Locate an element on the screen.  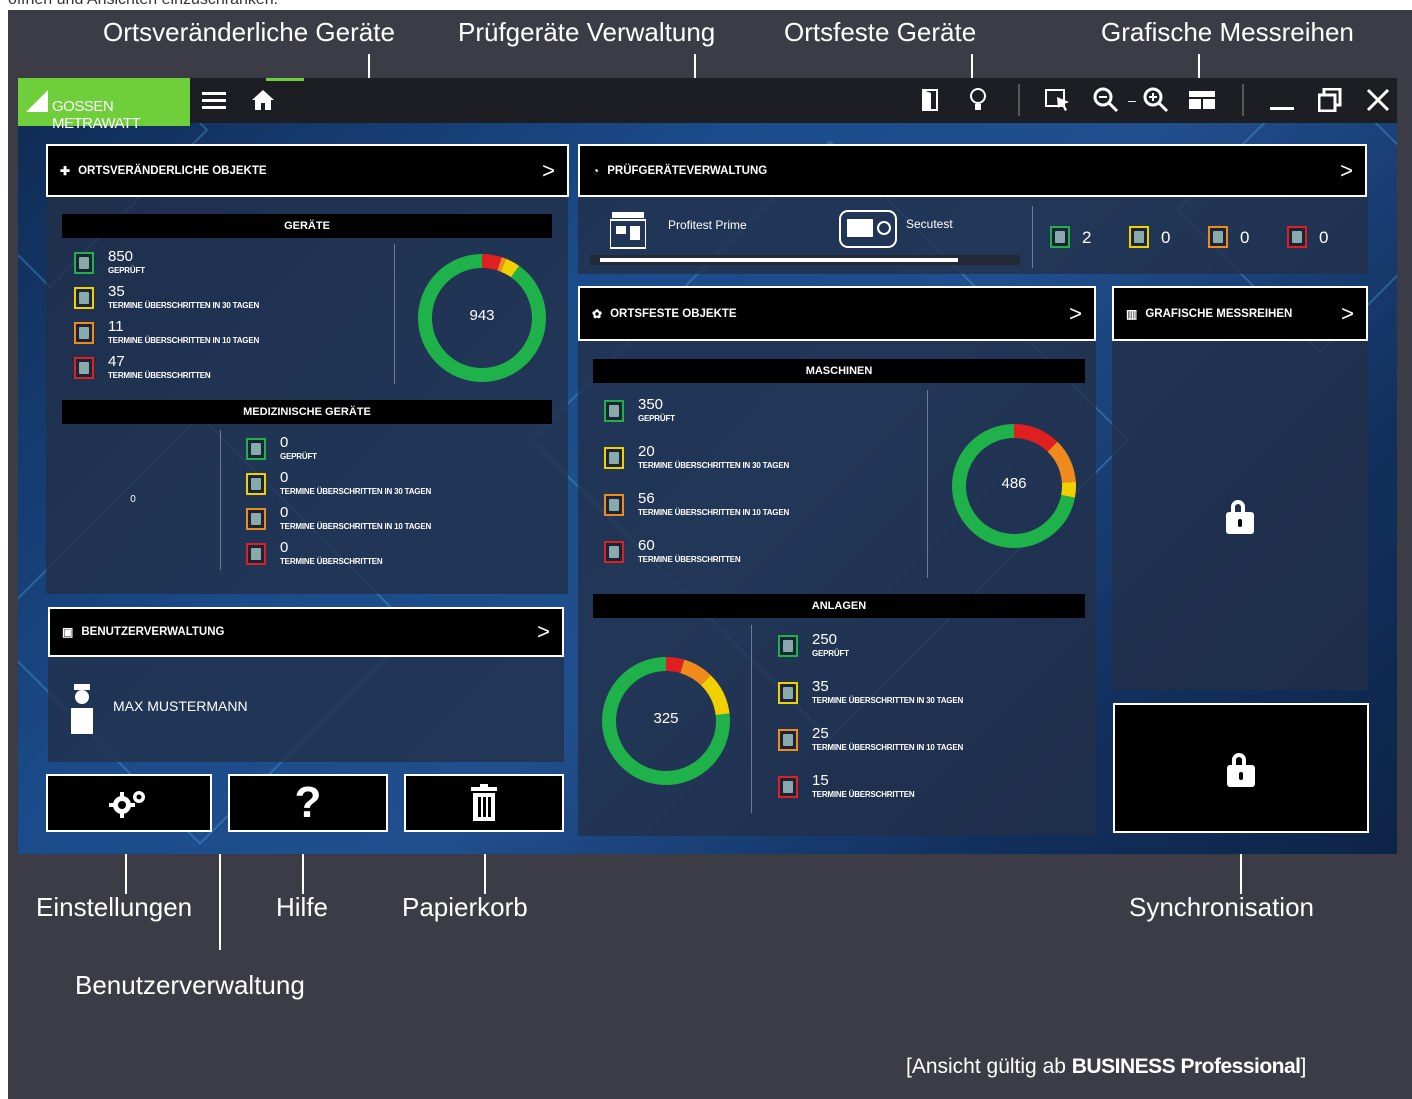
minimize-icon is located at coordinates (1282, 100).